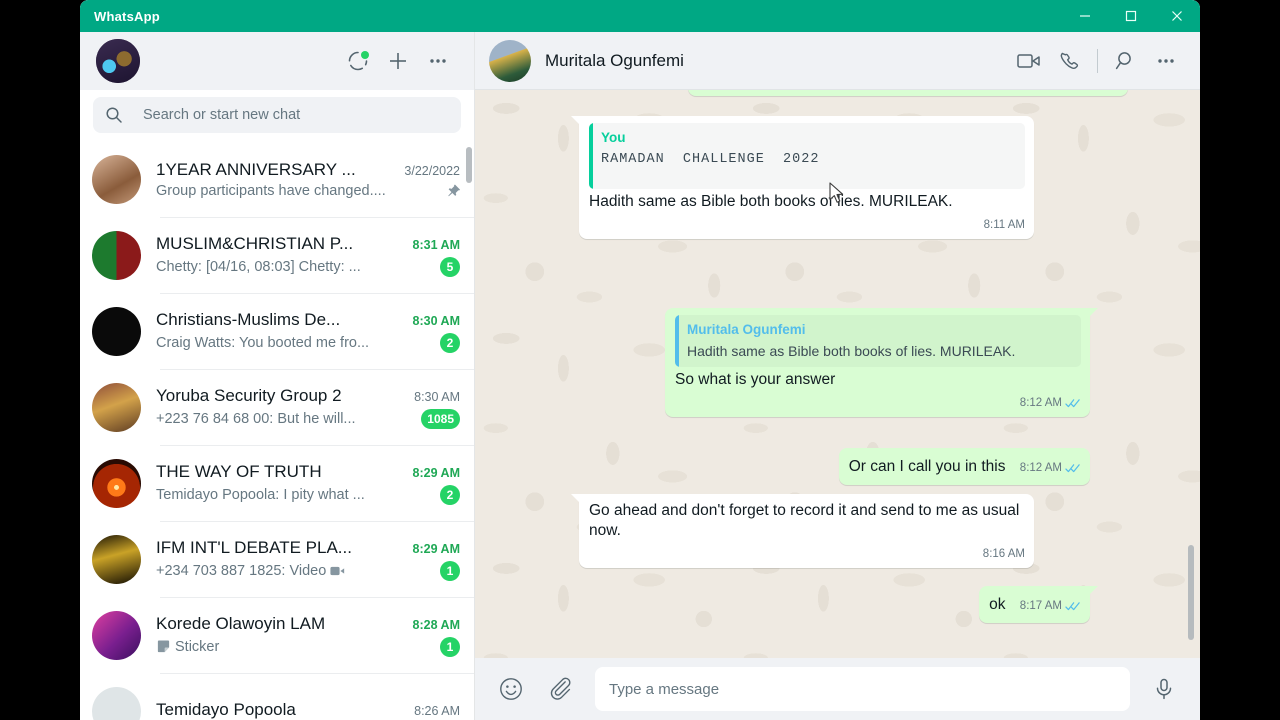 This screenshot has height=720, width=1280. I want to click on microphone-icon, so click(1164, 689).